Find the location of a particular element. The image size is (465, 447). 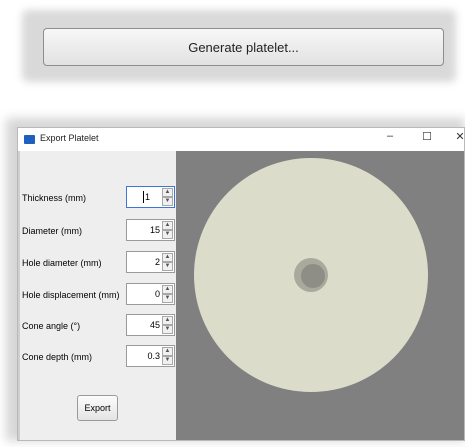

thickness-value: 1 is located at coordinates (147, 197).